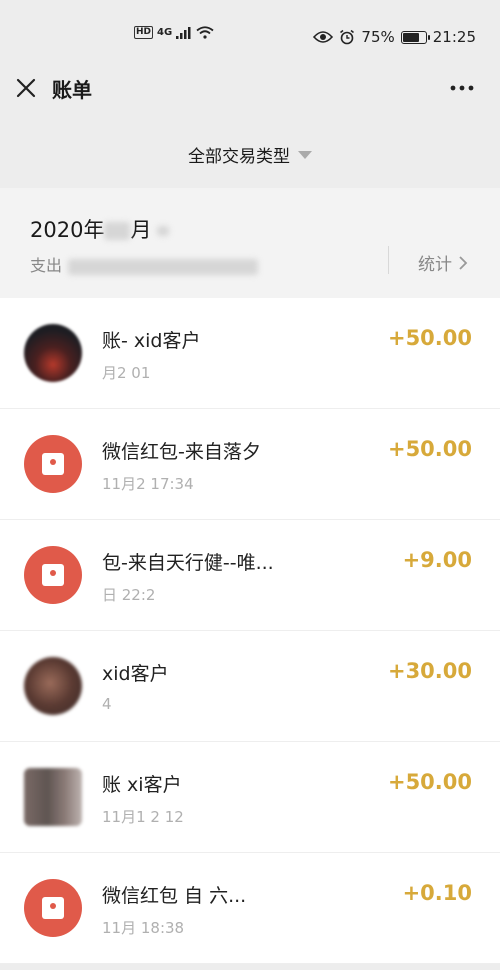 The height and width of the screenshot is (970, 500). What do you see at coordinates (143, 817) in the screenshot?
I see `transaction-time: 11月1 2 12` at bounding box center [143, 817].